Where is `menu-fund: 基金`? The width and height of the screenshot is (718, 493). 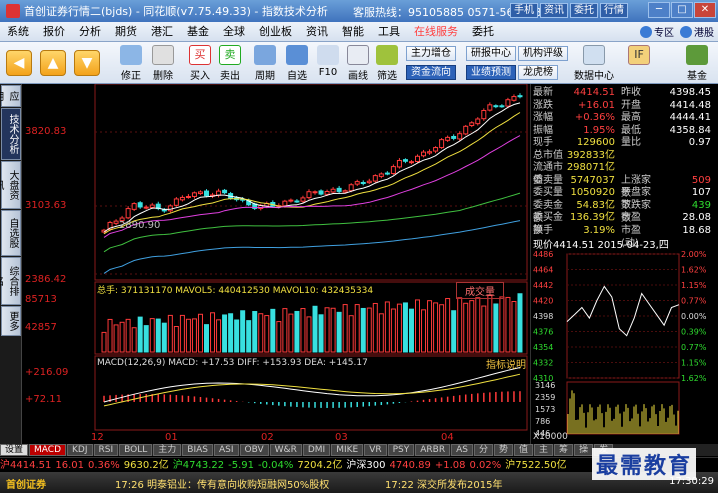 menu-fund: 基金 is located at coordinates (198, 32).